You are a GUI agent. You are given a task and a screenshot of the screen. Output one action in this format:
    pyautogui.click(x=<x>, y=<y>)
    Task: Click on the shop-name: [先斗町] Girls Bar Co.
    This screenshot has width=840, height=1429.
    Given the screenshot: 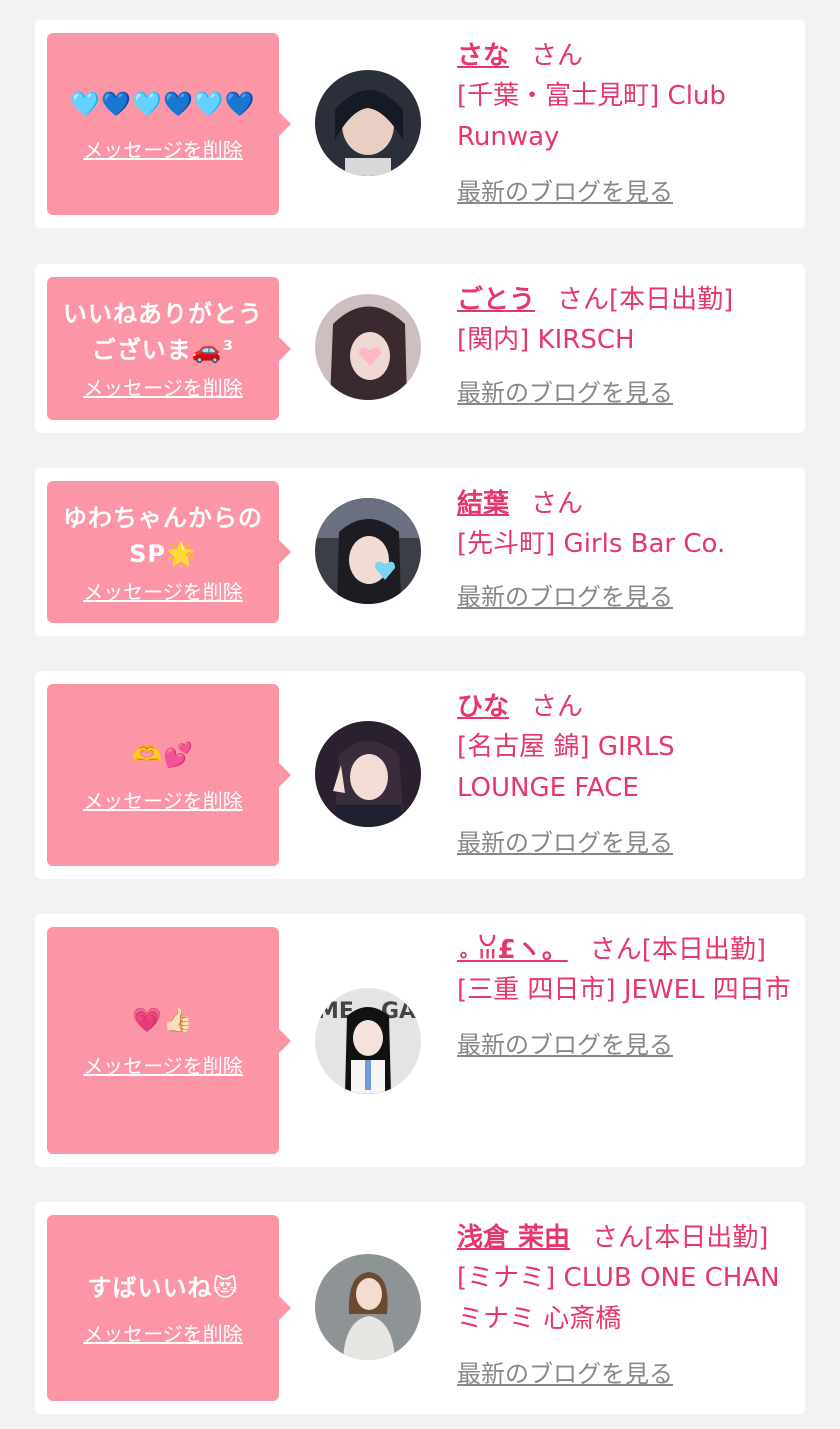 What is the action you would take?
    pyautogui.click(x=591, y=544)
    